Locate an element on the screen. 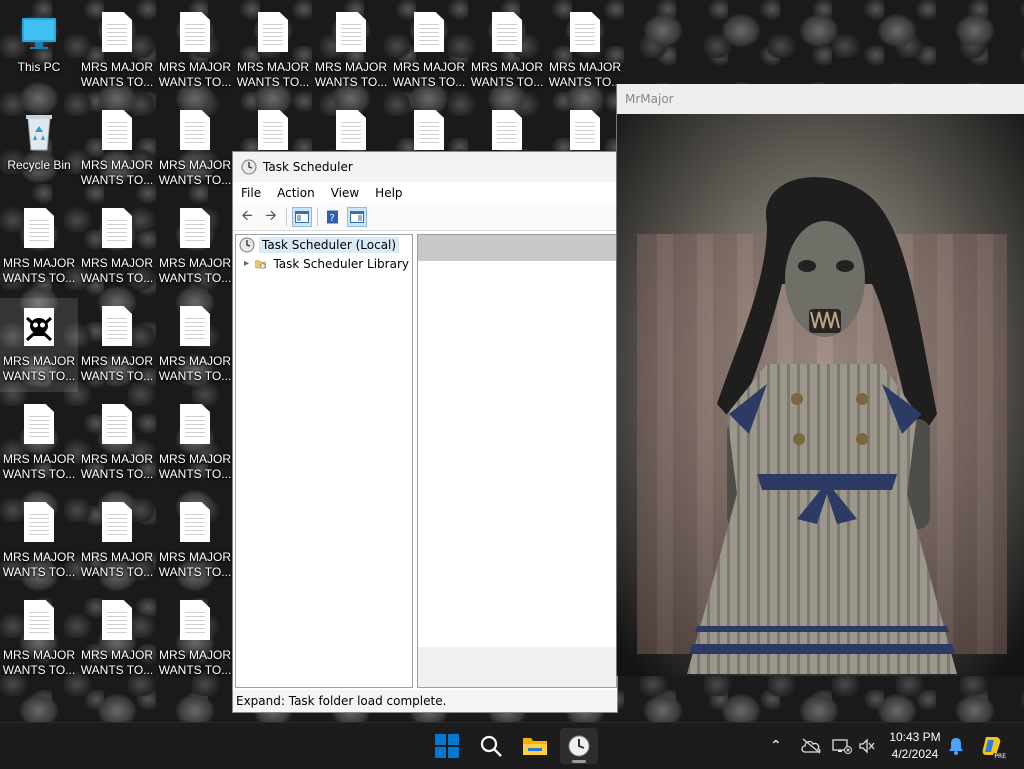 Image resolution: width=1024 pixels, height=769 pixels. help-icon: ? is located at coordinates (333, 217).